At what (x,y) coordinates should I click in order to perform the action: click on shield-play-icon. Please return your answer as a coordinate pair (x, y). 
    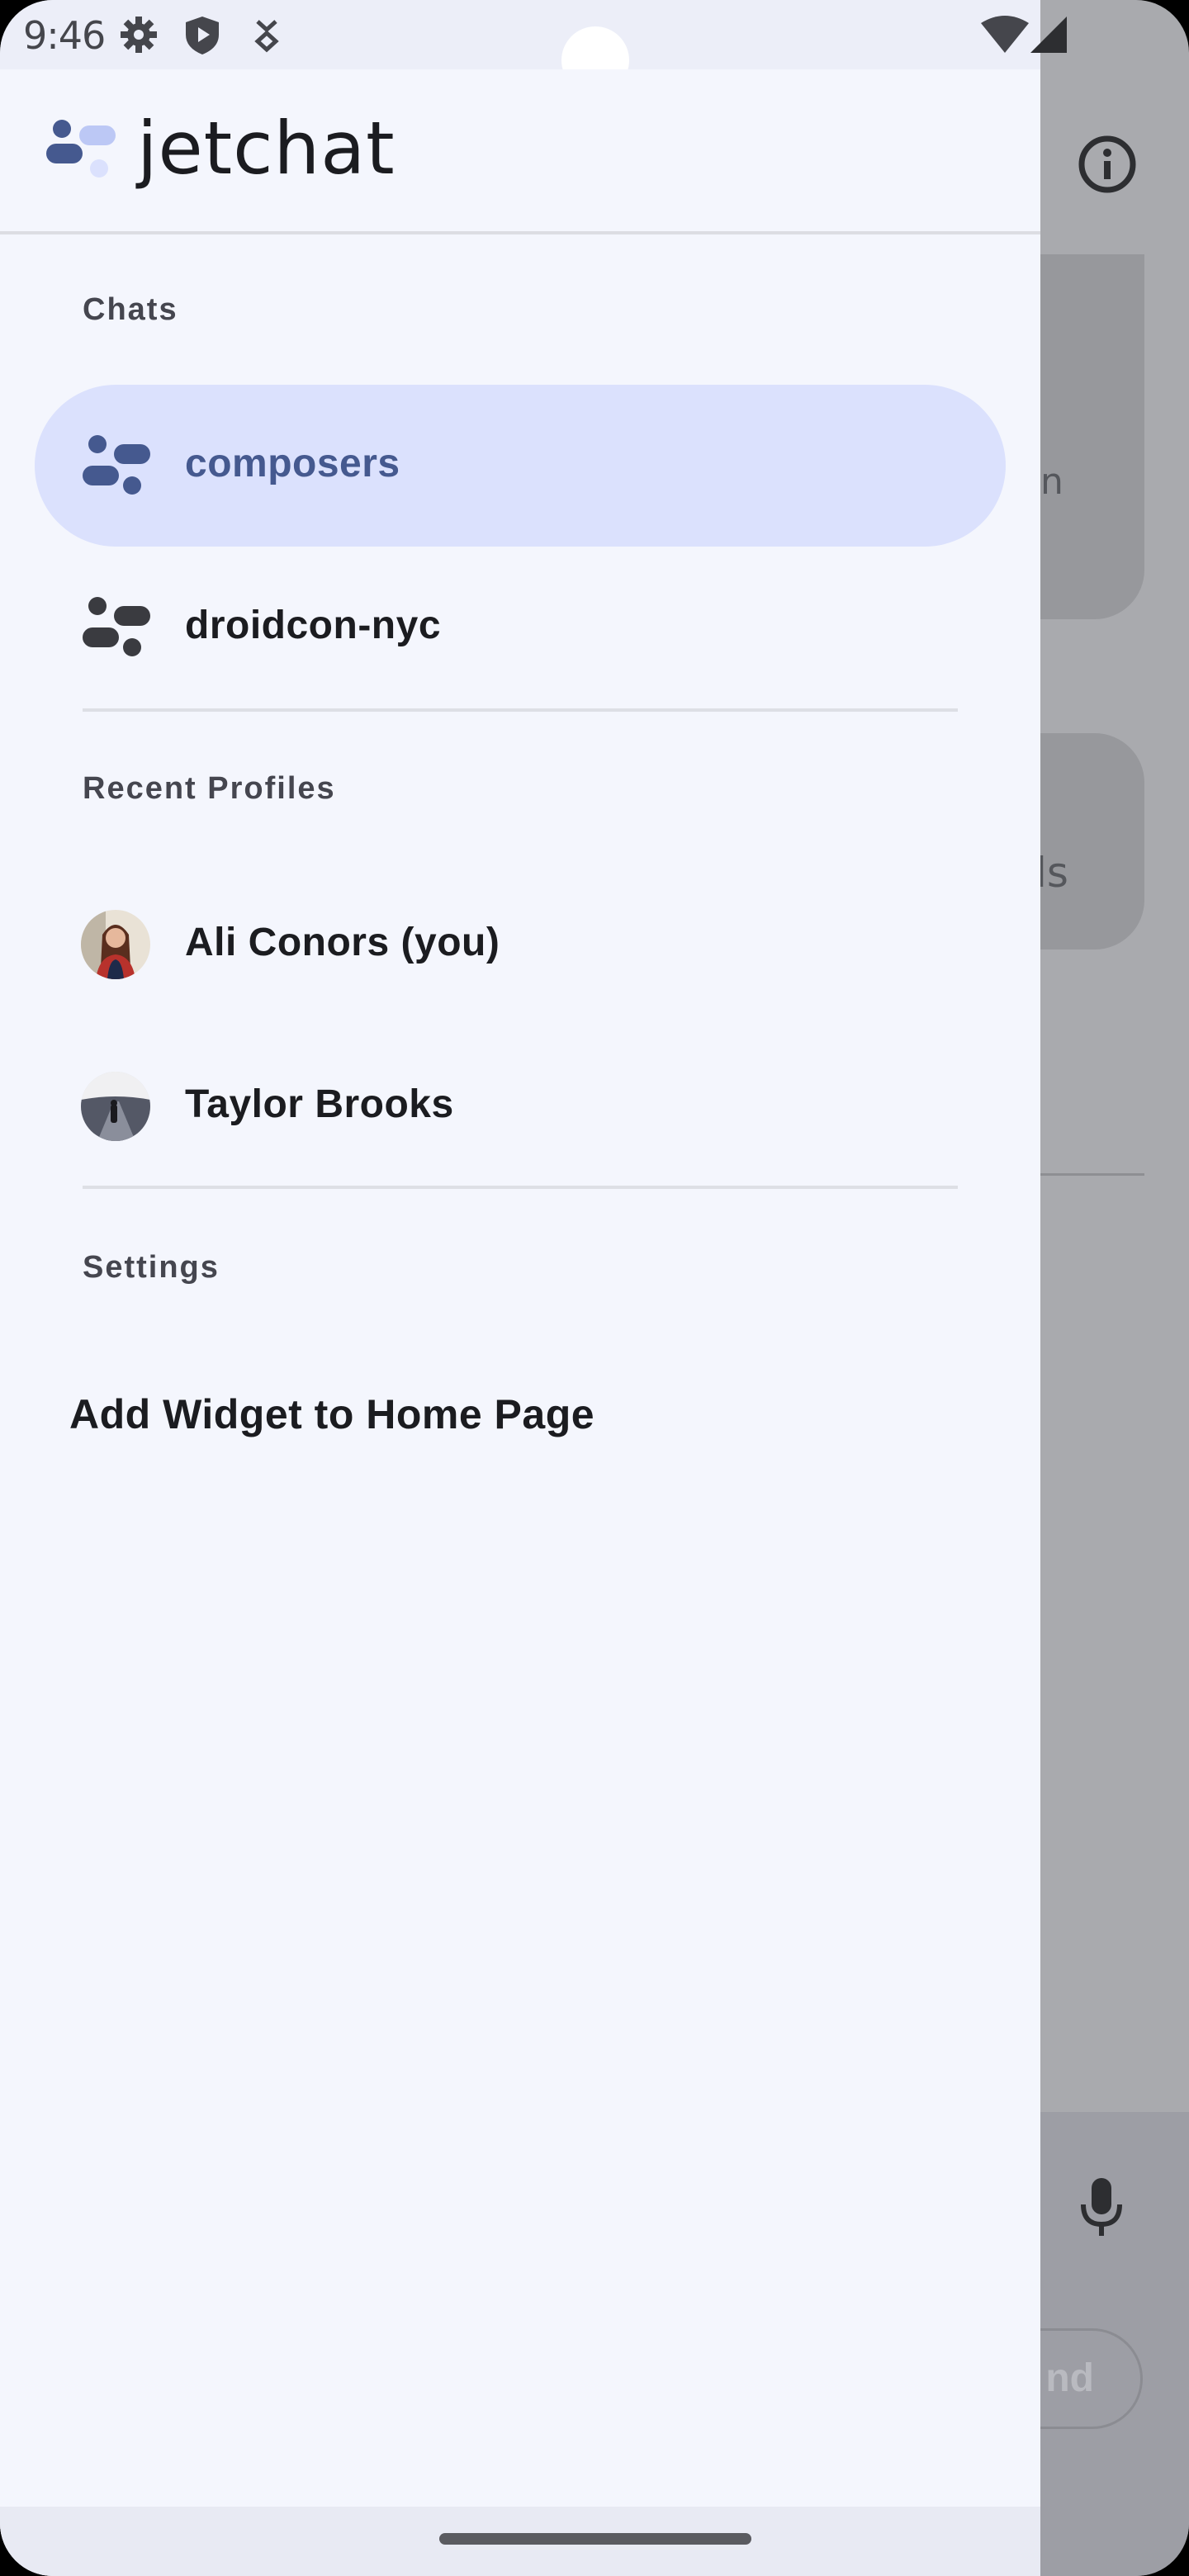
    Looking at the image, I should click on (202, 37).